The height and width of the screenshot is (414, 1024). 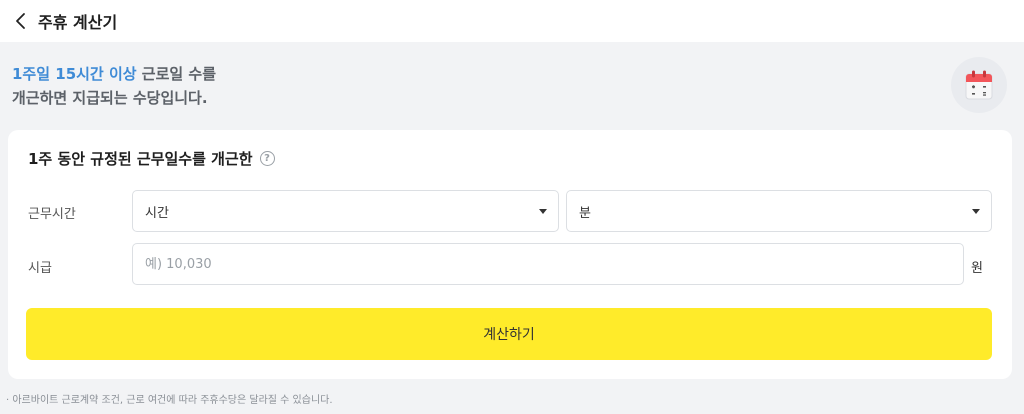 I want to click on calculate-button: 계산하기, so click(x=509, y=334).